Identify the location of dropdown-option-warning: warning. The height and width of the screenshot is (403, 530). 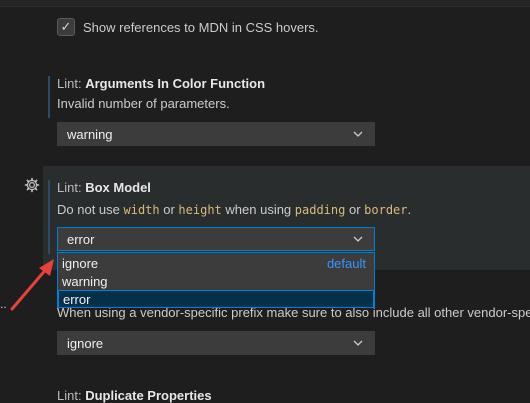
(216, 281).